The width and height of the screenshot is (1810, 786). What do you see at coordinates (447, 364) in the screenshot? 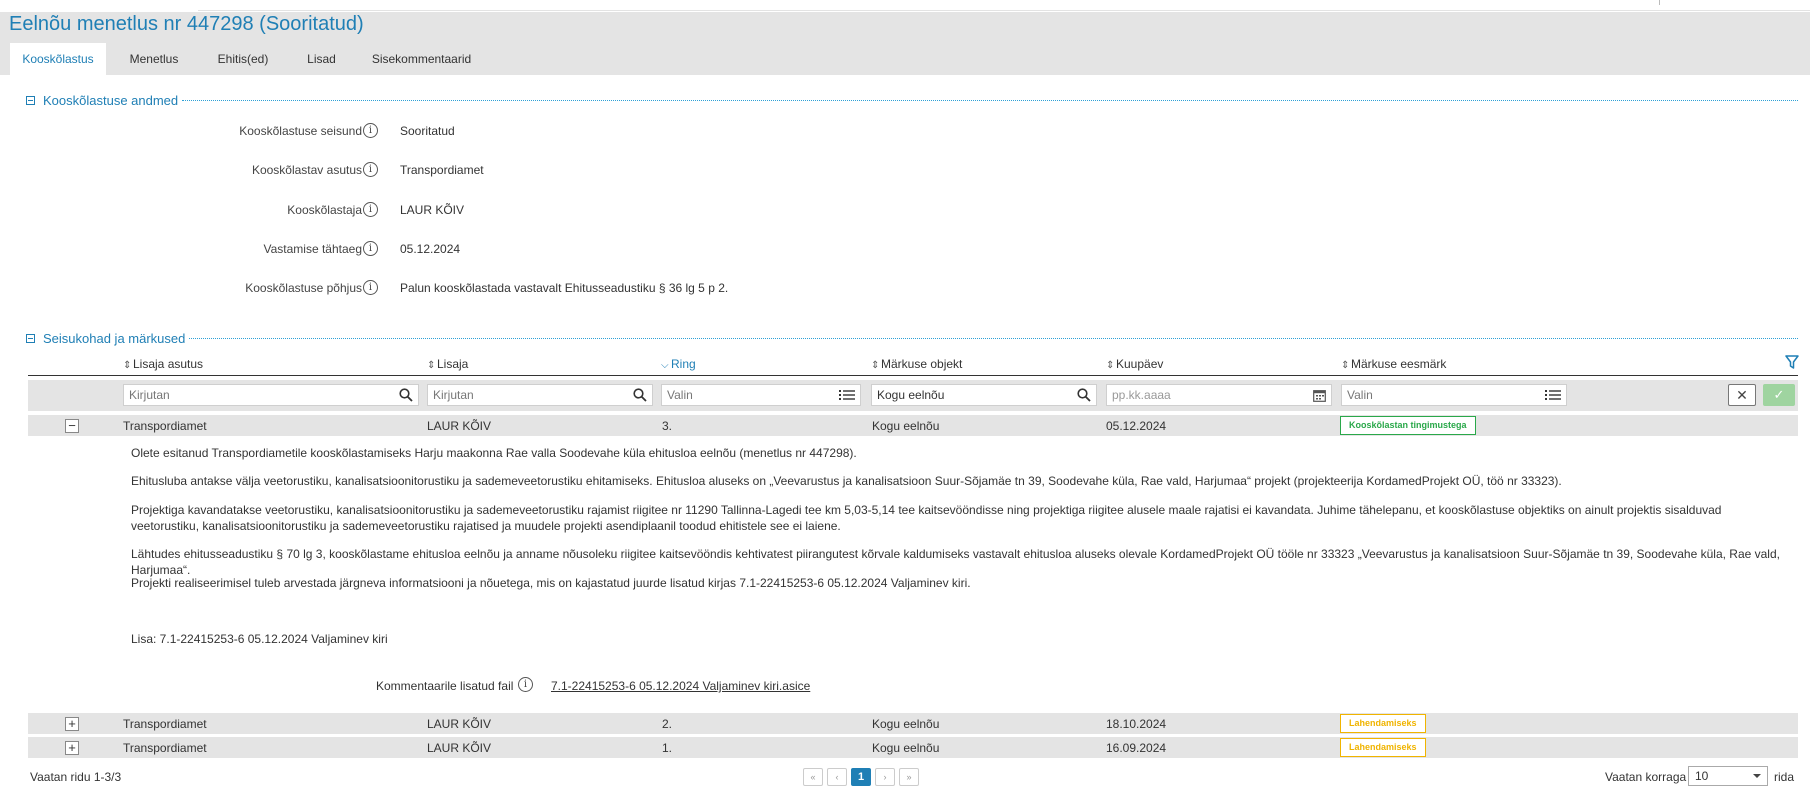
I see `column-header-lisaja: ⇕ Lisaja` at bounding box center [447, 364].